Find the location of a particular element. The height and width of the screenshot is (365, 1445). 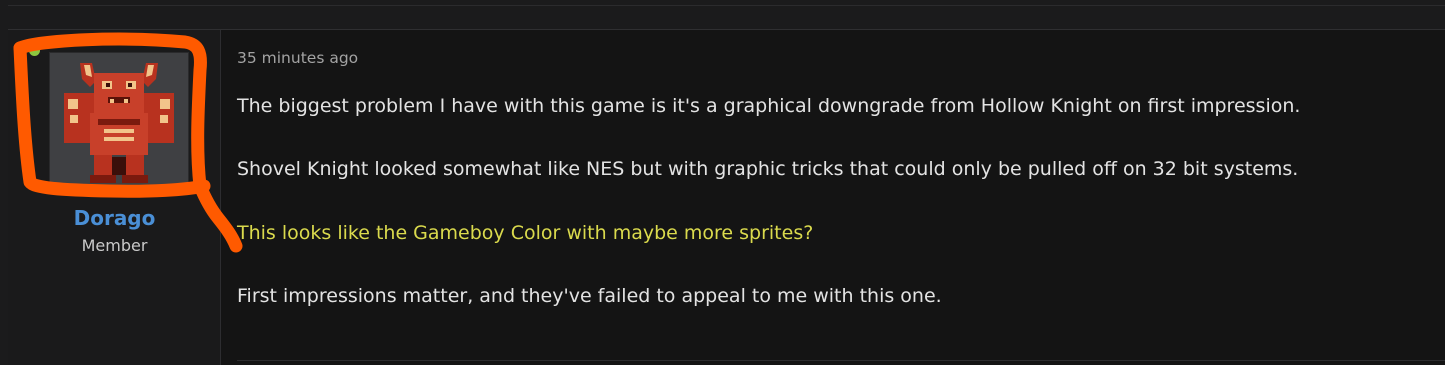

post-user-cell: Dorago Member is located at coordinates (114, 197).